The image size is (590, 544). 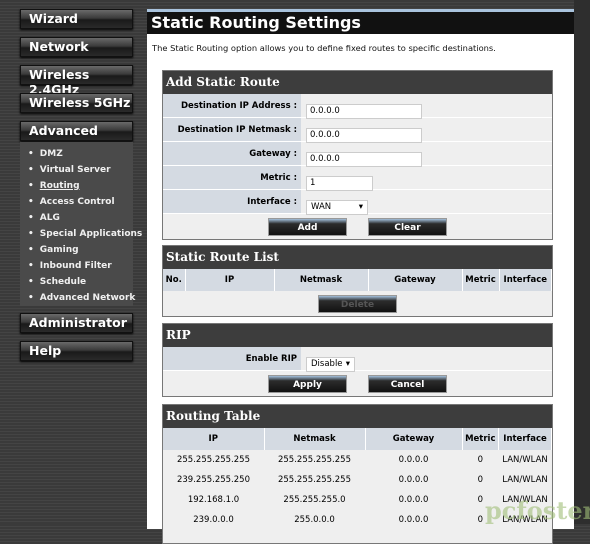 What do you see at coordinates (314, 500) in the screenshot?
I see `table-cell: 255.255.255.0` at bounding box center [314, 500].